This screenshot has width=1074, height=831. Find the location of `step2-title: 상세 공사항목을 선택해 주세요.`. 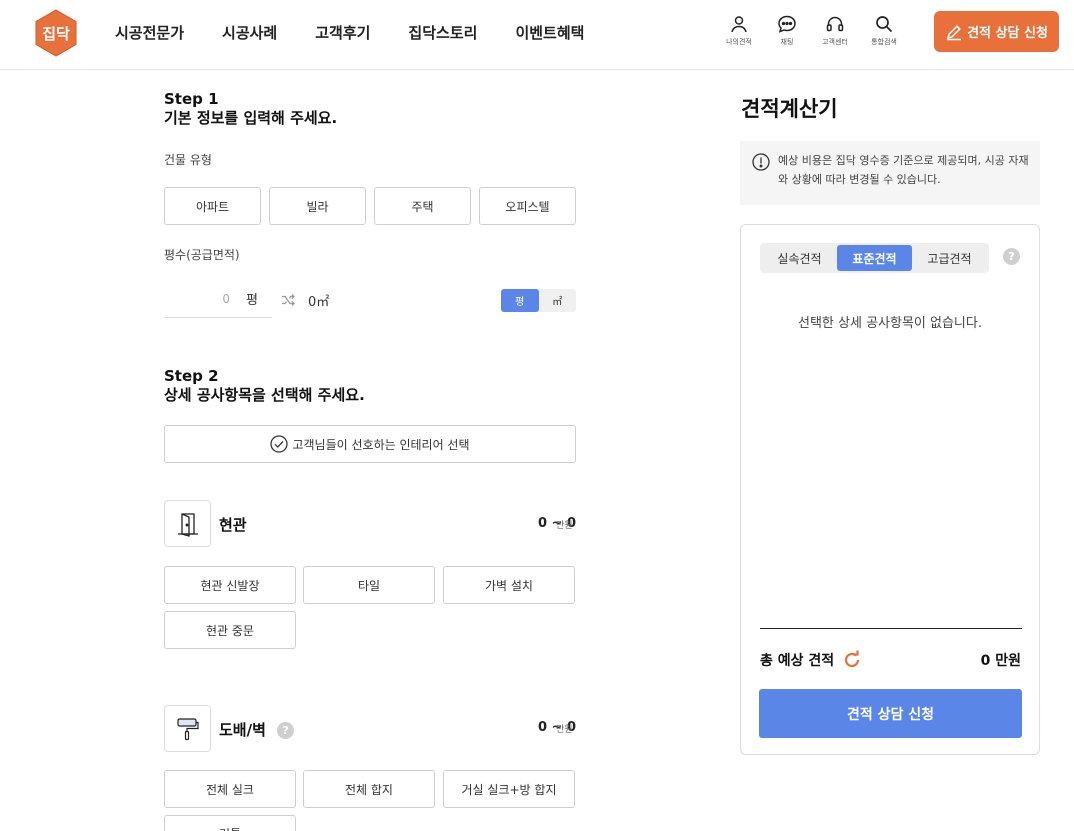

step2-title: 상세 공사항목을 선택해 주세요. is located at coordinates (264, 395).